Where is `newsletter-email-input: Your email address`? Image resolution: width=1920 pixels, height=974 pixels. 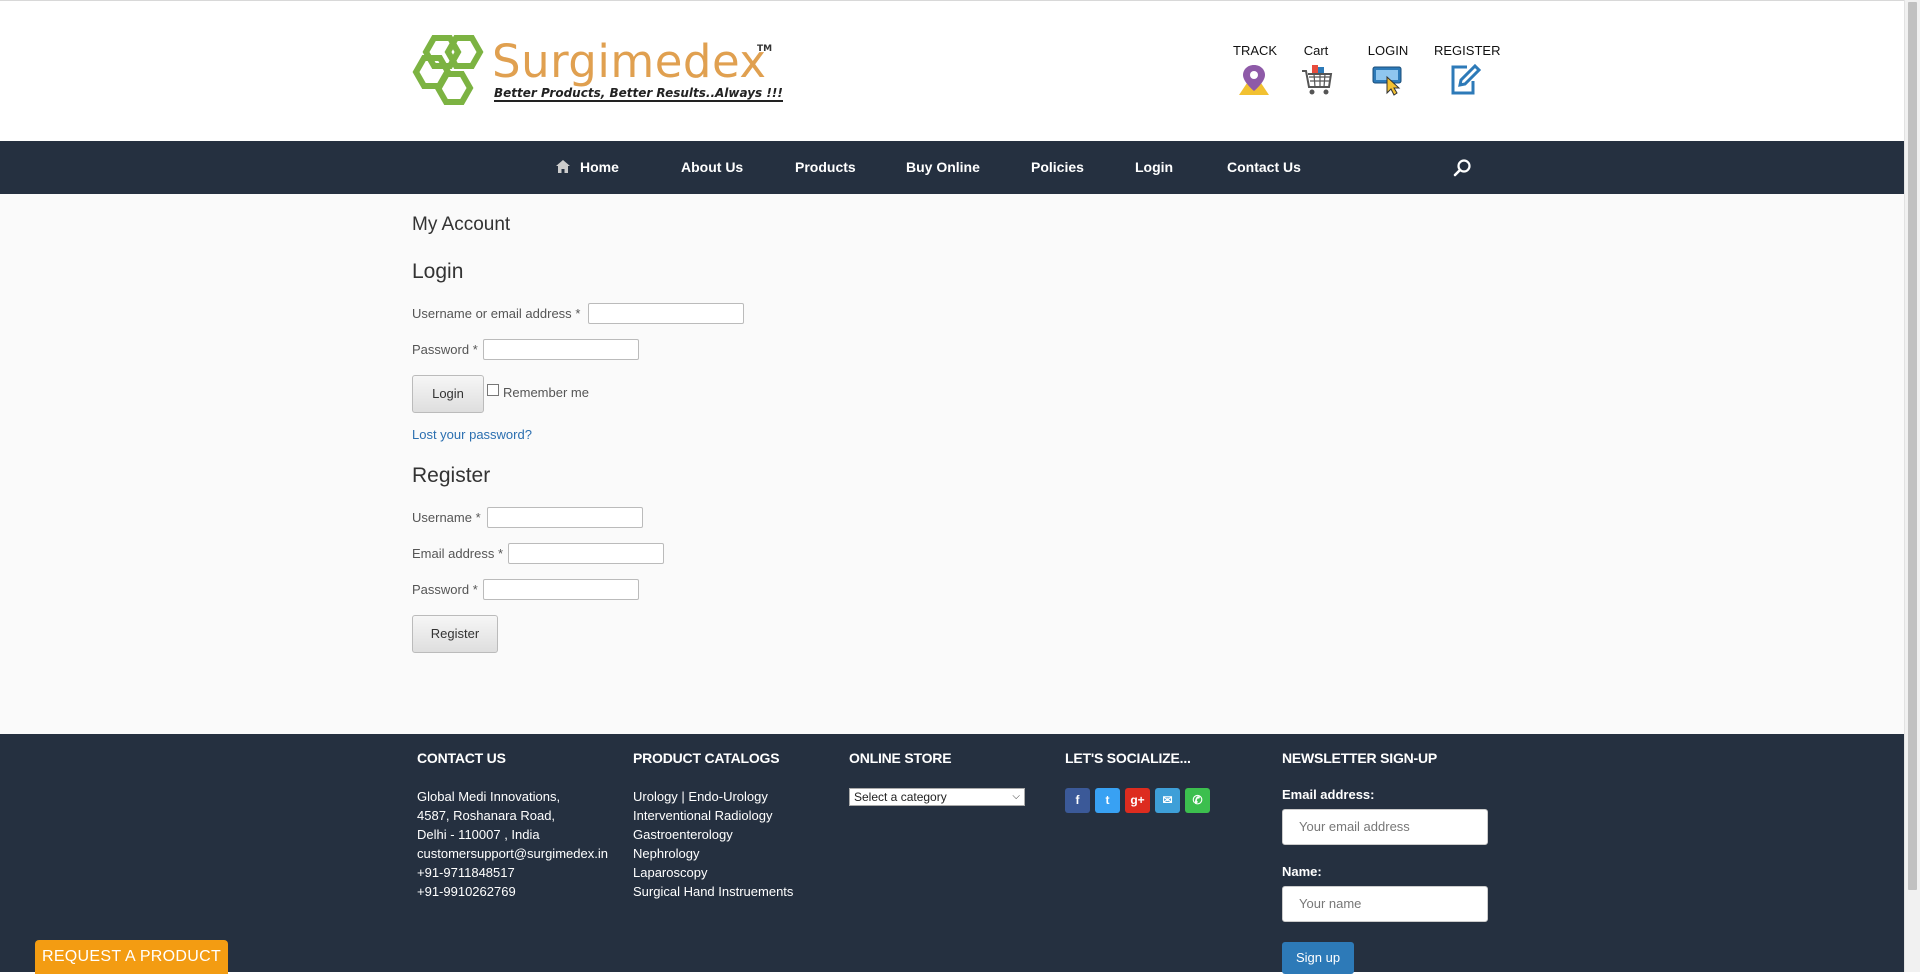
newsletter-email-input: Your email address is located at coordinates (1385, 827).